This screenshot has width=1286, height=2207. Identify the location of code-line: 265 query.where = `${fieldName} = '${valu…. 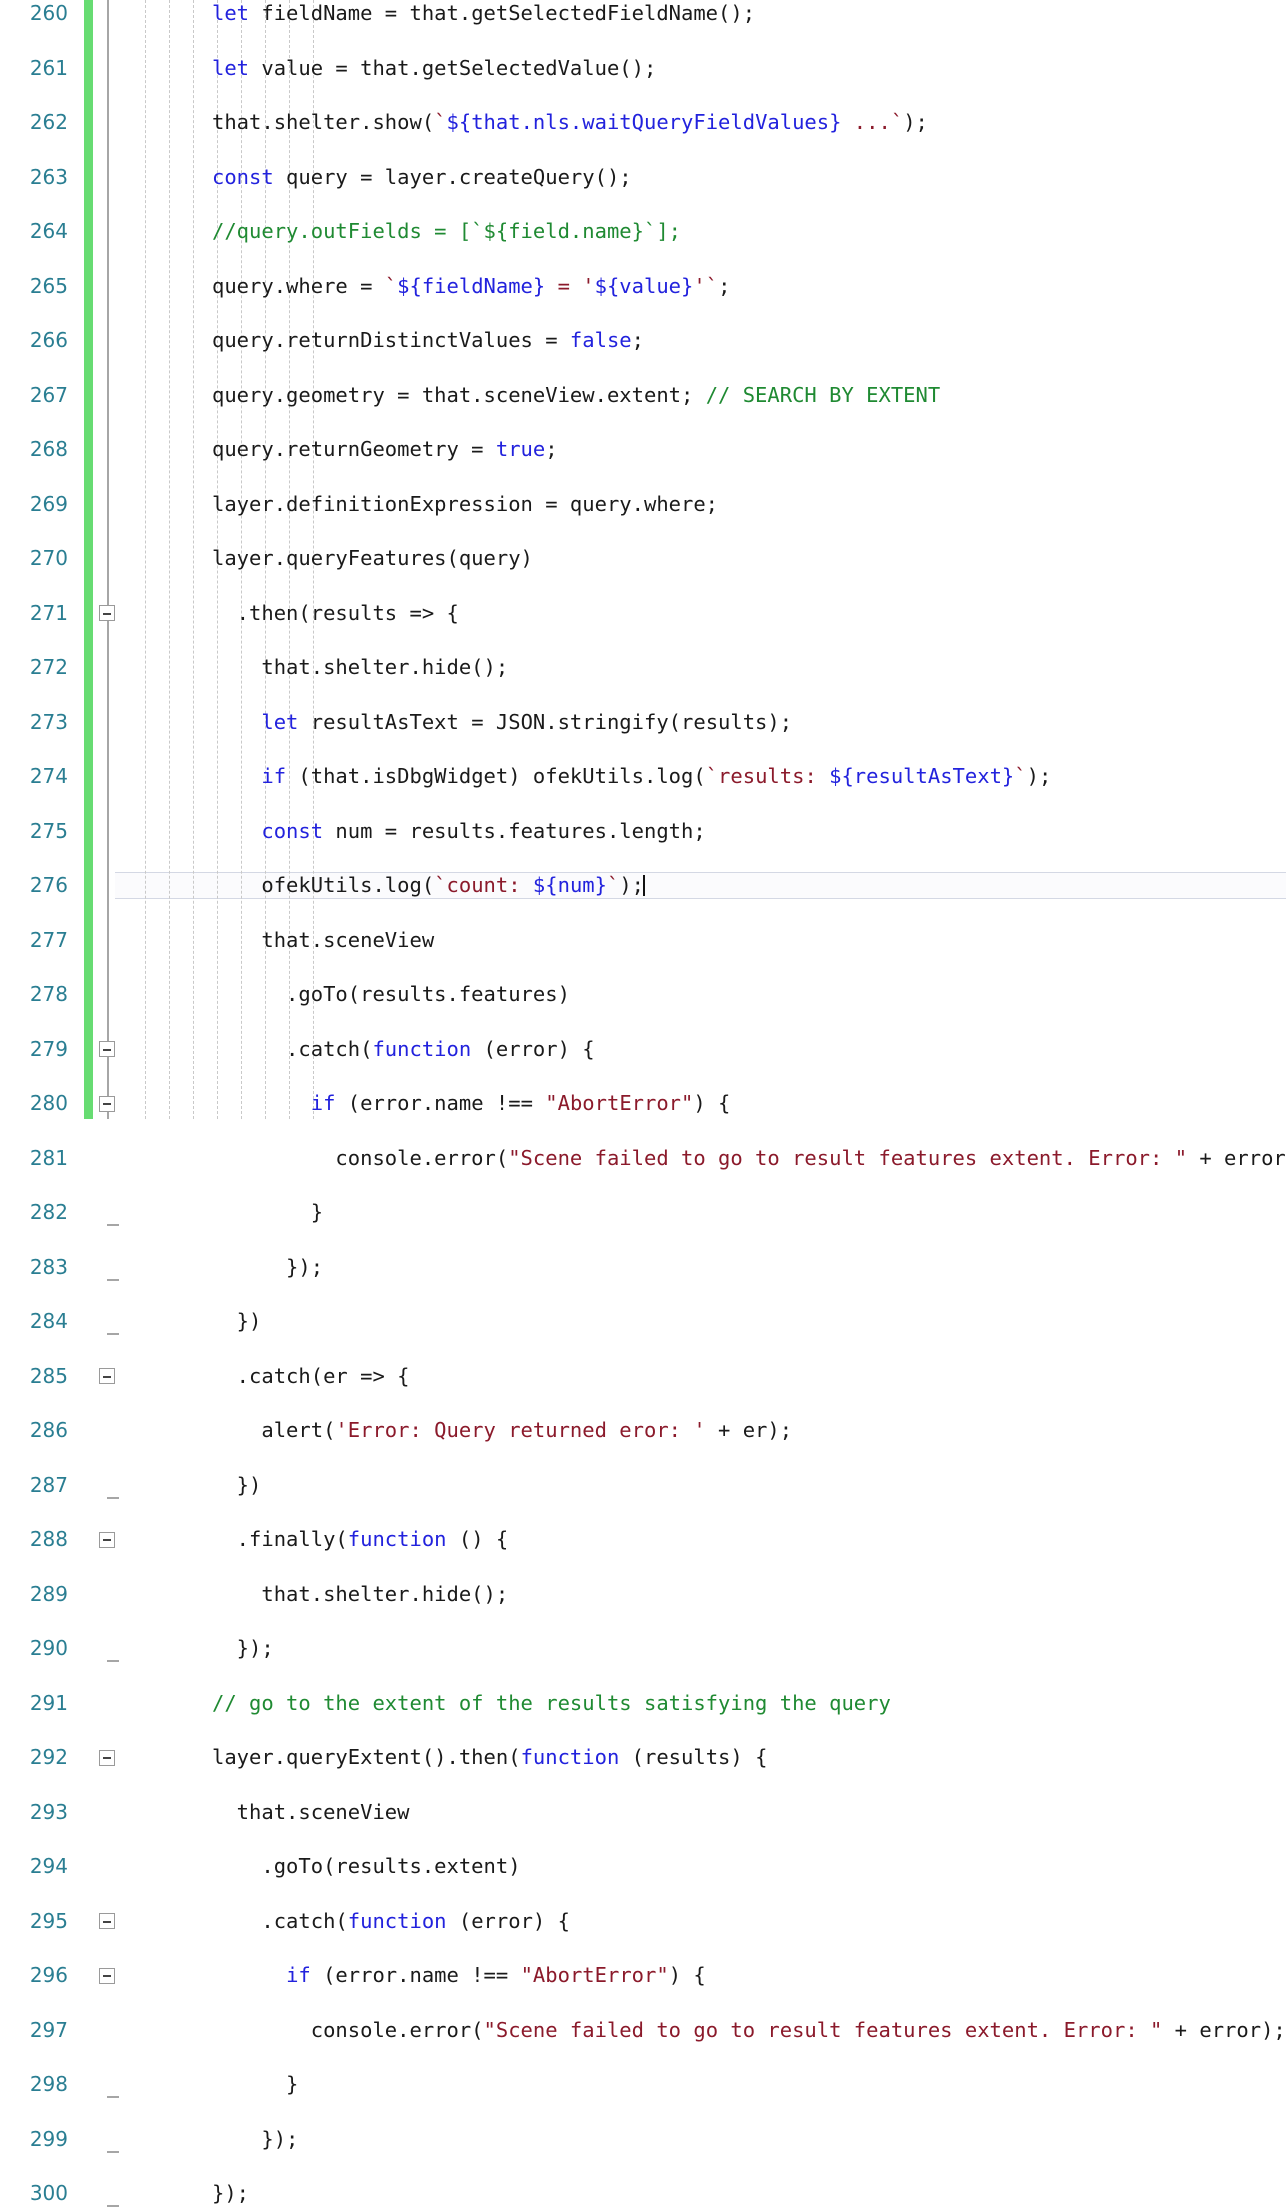
(643, 286).